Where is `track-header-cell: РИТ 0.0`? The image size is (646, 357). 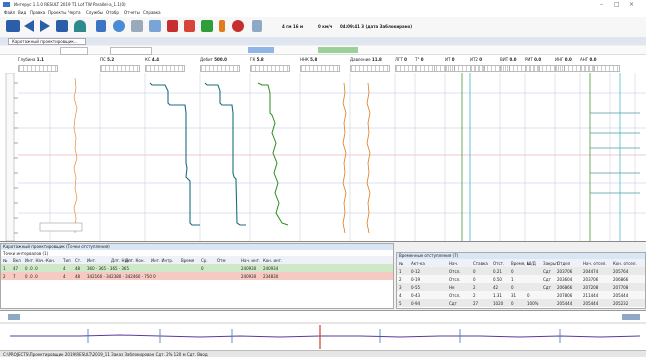 track-header-cell: РИТ 0.0 is located at coordinates (533, 59).